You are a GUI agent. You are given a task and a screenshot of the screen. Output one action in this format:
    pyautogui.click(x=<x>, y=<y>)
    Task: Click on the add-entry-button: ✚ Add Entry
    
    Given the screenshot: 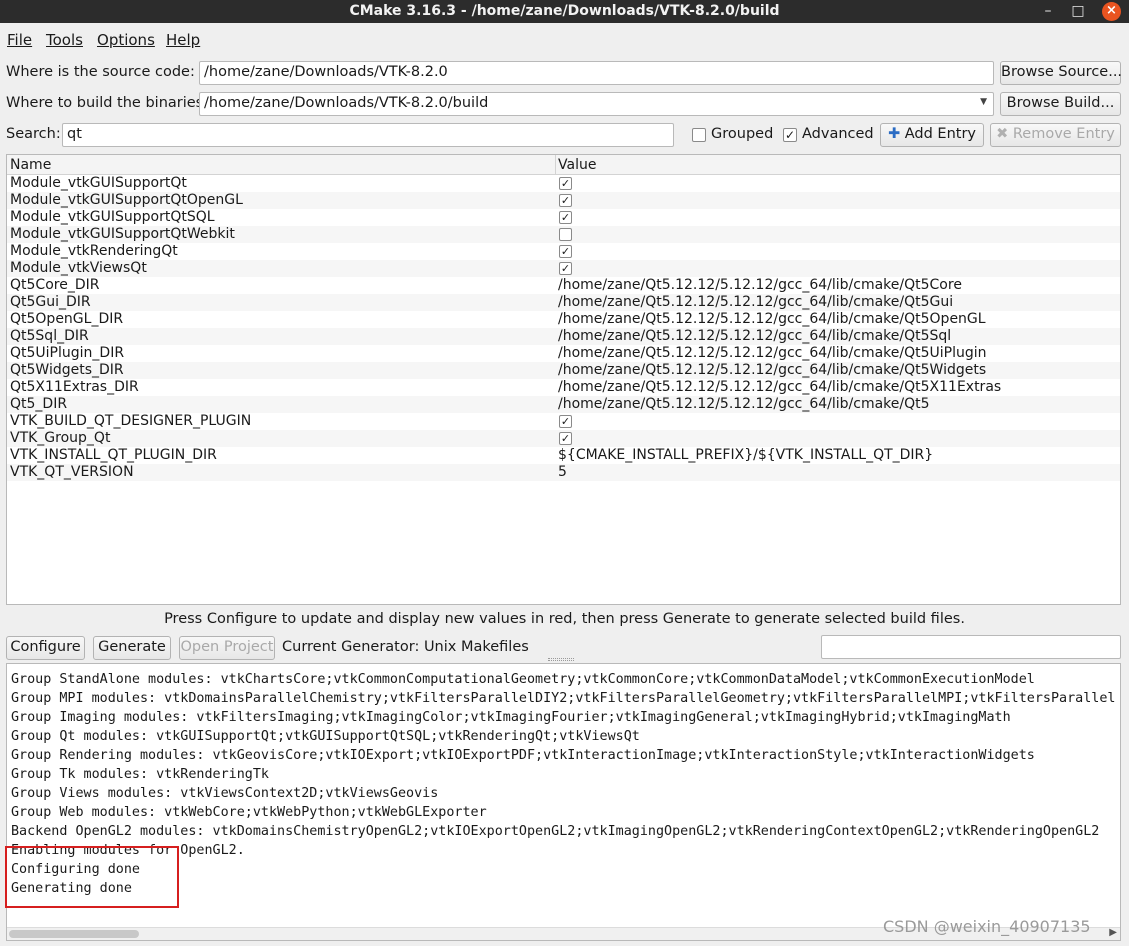 What is the action you would take?
    pyautogui.click(x=932, y=135)
    